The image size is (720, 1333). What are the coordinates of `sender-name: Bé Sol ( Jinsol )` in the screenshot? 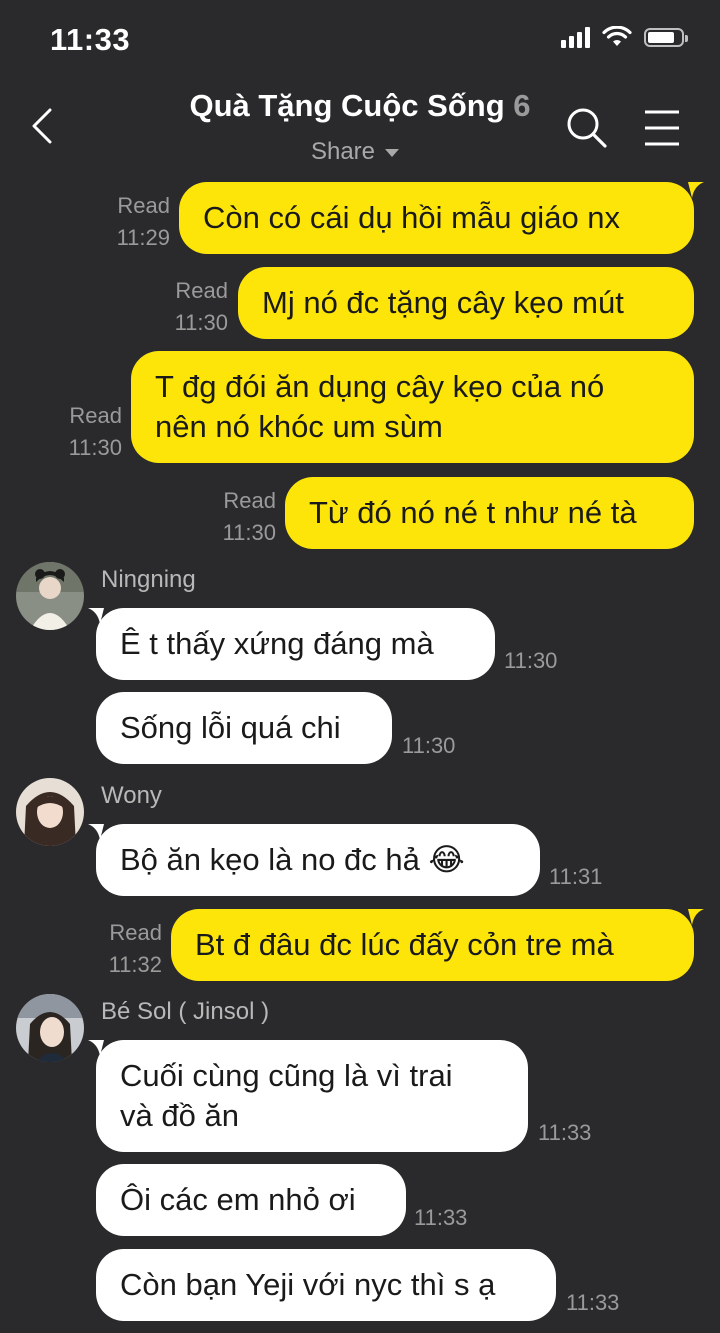 It's located at (185, 1011).